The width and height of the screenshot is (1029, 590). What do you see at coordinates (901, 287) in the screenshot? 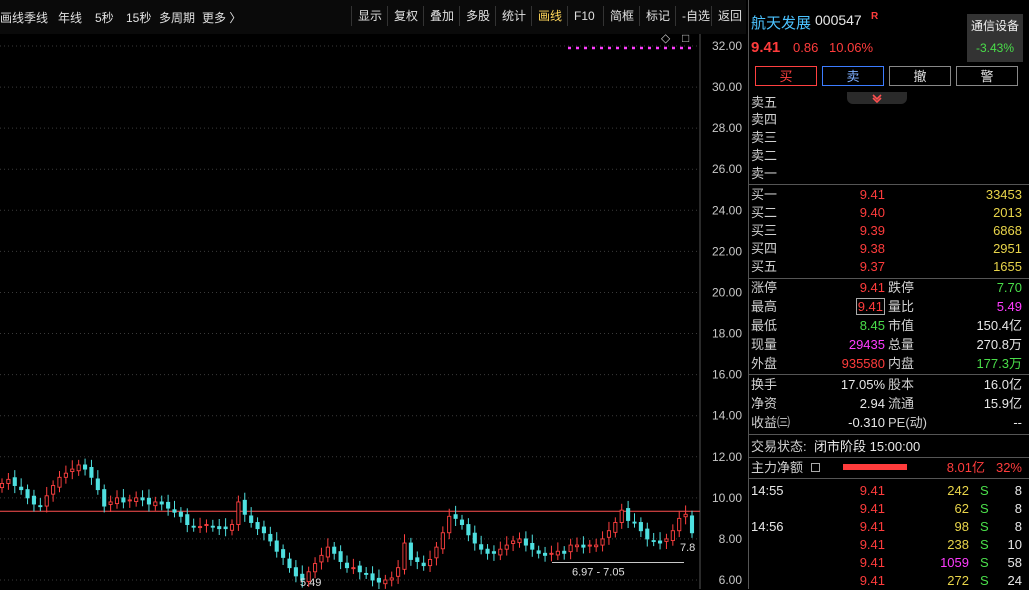
I see `stat-label: 跌停` at bounding box center [901, 287].